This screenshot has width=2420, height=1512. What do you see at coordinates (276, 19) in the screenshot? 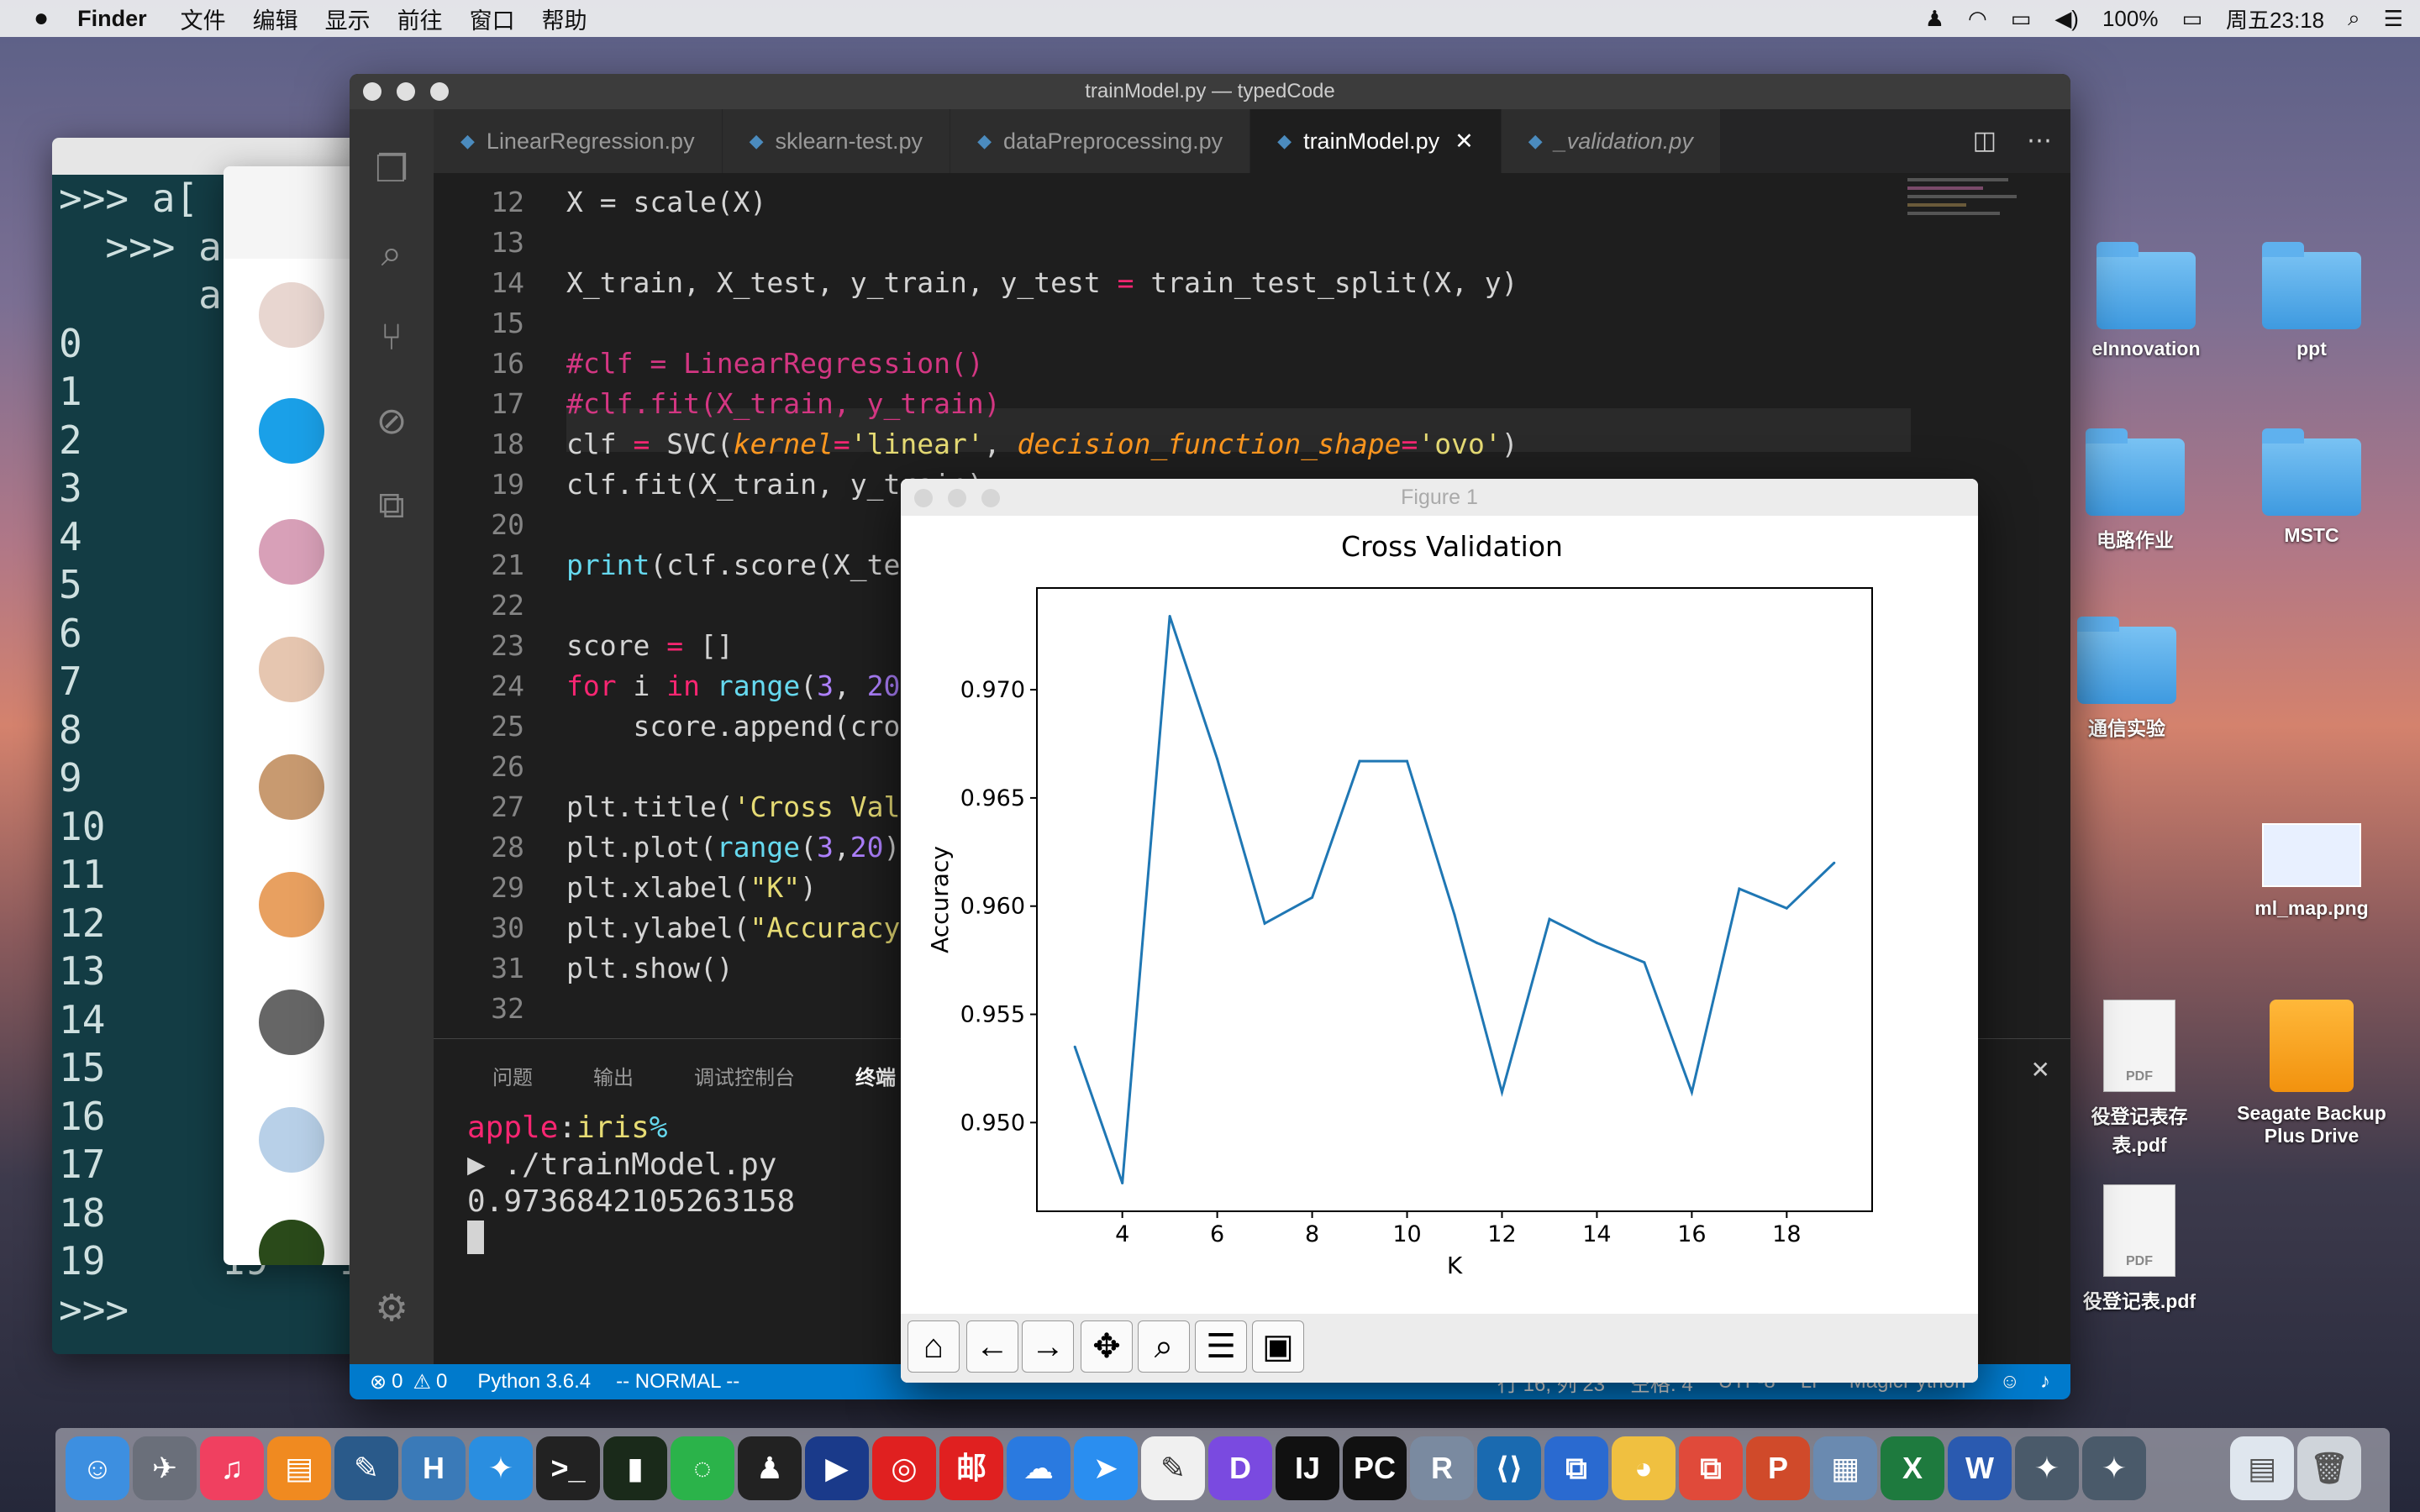
I see `menu-edit: 编辑` at bounding box center [276, 19].